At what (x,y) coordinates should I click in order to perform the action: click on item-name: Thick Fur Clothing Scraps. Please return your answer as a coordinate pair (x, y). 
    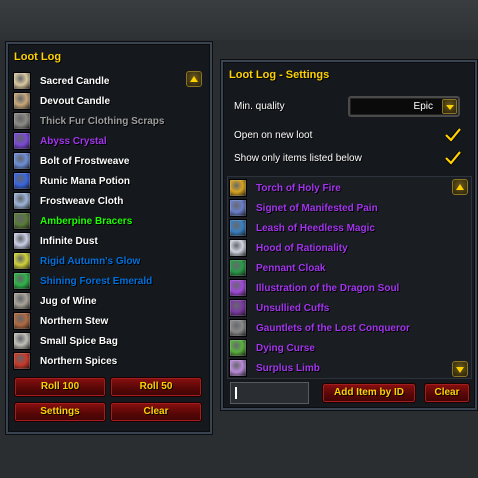
    Looking at the image, I should click on (102, 121).